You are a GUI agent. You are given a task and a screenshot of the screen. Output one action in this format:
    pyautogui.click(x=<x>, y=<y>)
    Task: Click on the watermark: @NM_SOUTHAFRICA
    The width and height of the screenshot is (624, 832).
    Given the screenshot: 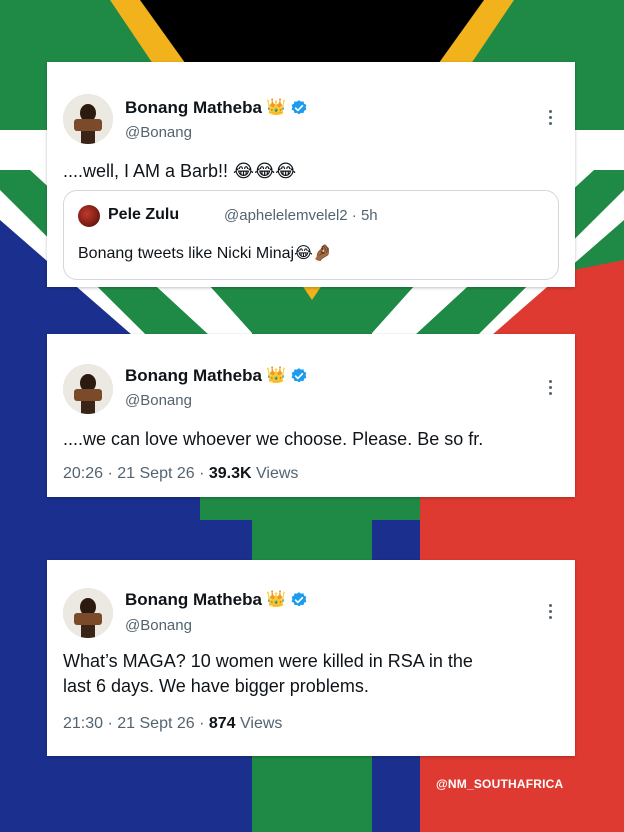 What is the action you would take?
    pyautogui.click(x=500, y=784)
    